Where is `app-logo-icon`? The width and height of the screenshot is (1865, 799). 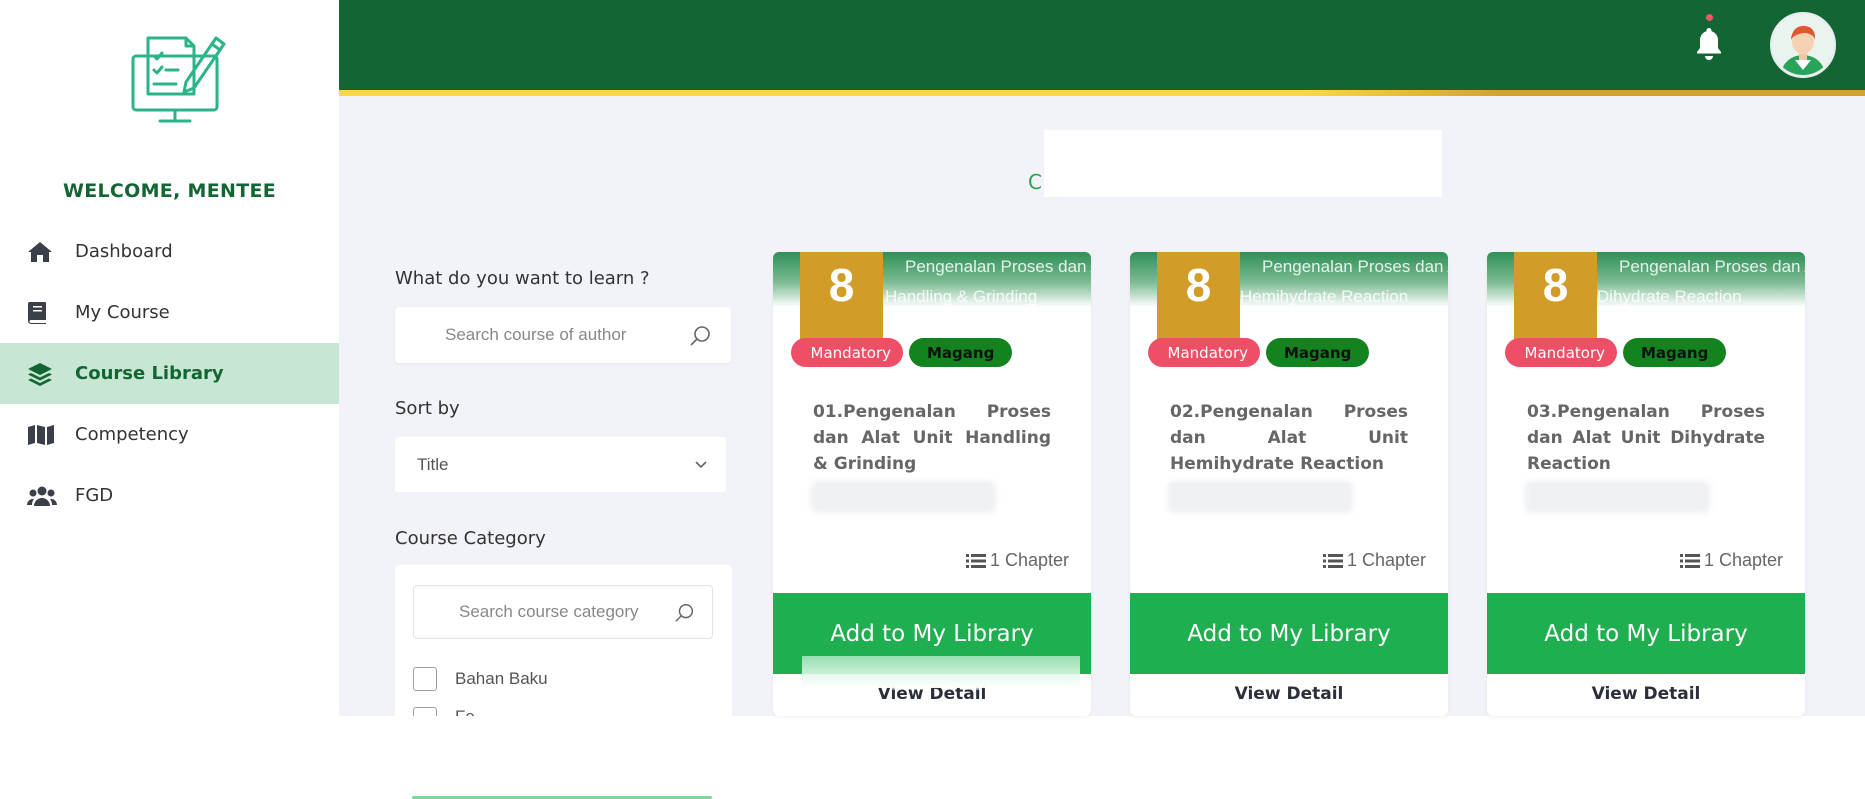
app-logo-icon is located at coordinates (179, 77).